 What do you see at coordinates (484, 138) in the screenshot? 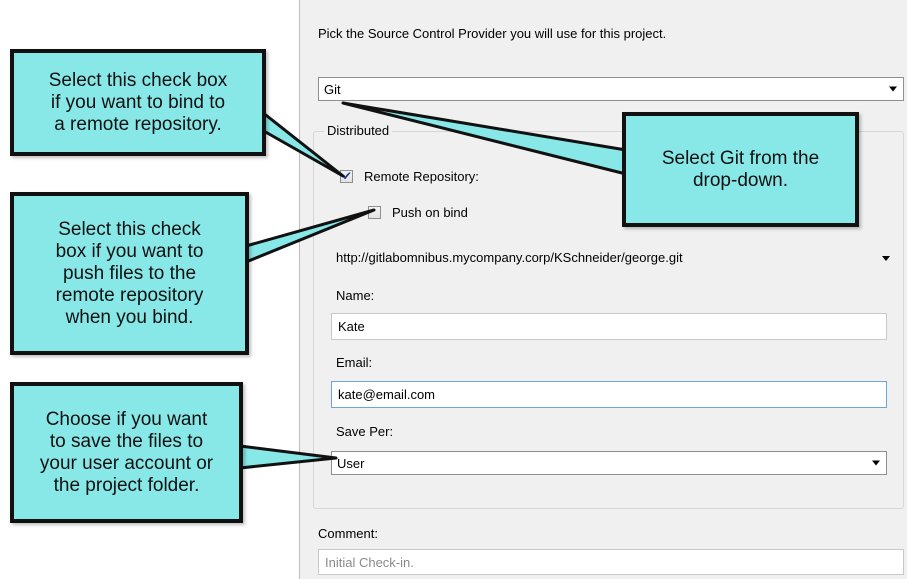
I see `pointer-git` at bounding box center [484, 138].